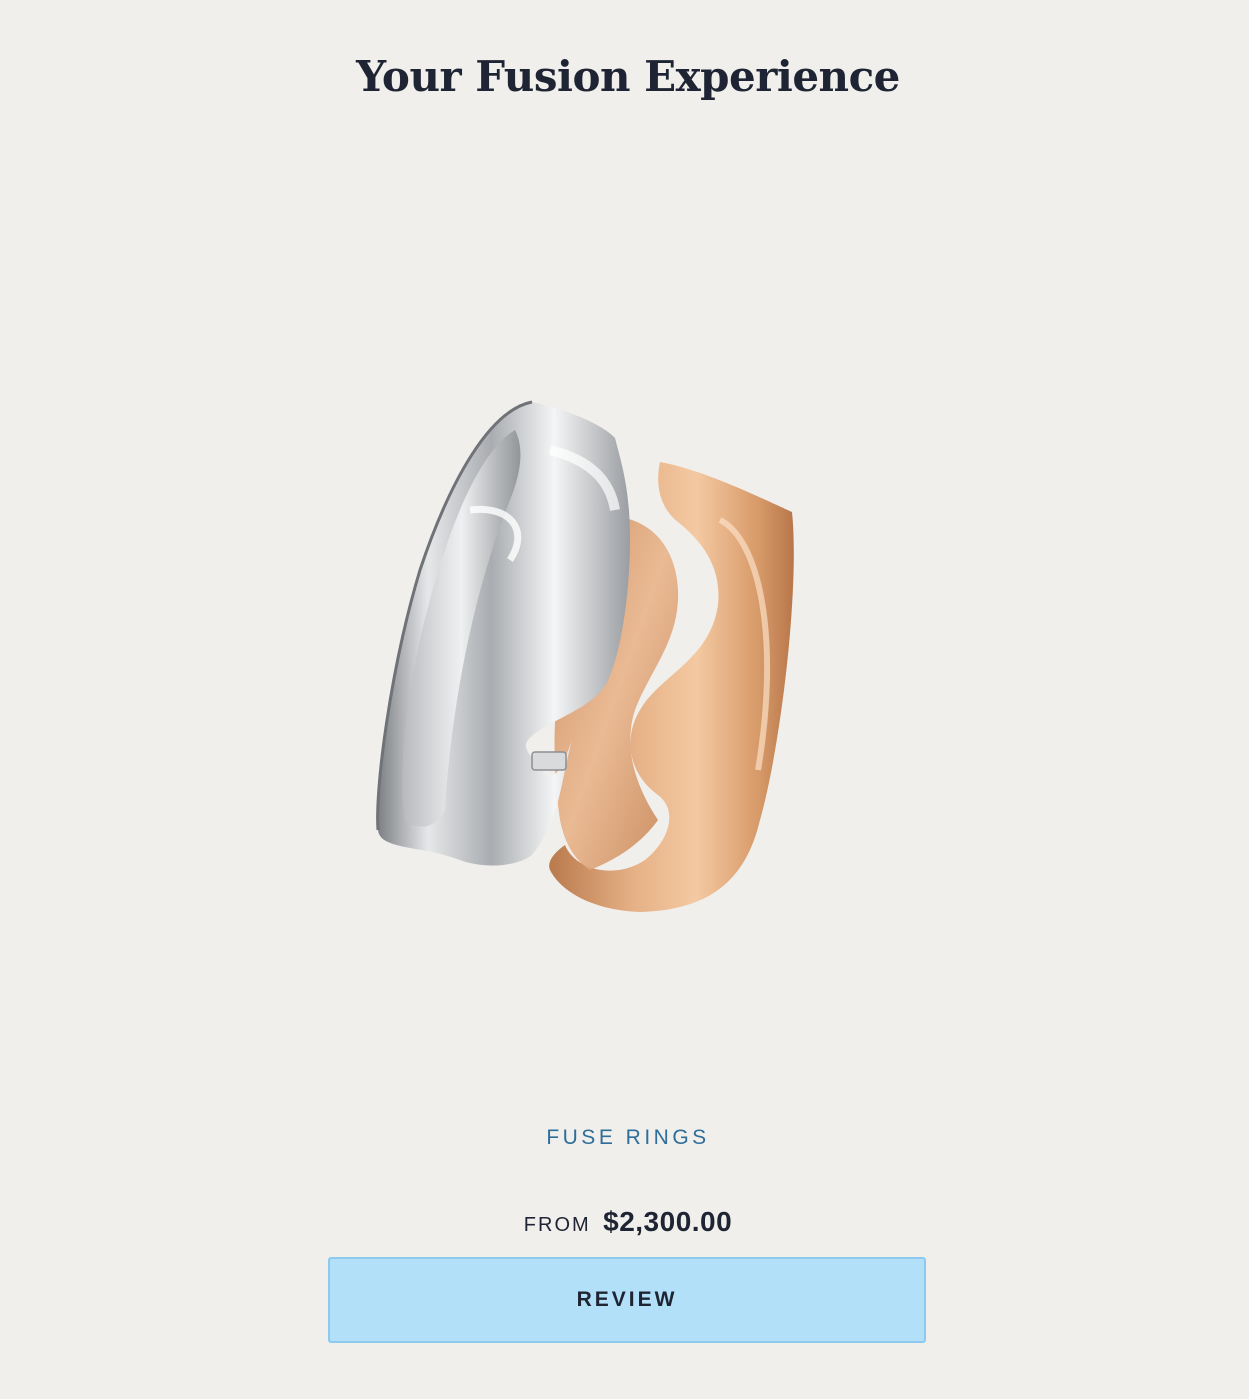  I want to click on review-button: REVIEW, so click(627, 1300).